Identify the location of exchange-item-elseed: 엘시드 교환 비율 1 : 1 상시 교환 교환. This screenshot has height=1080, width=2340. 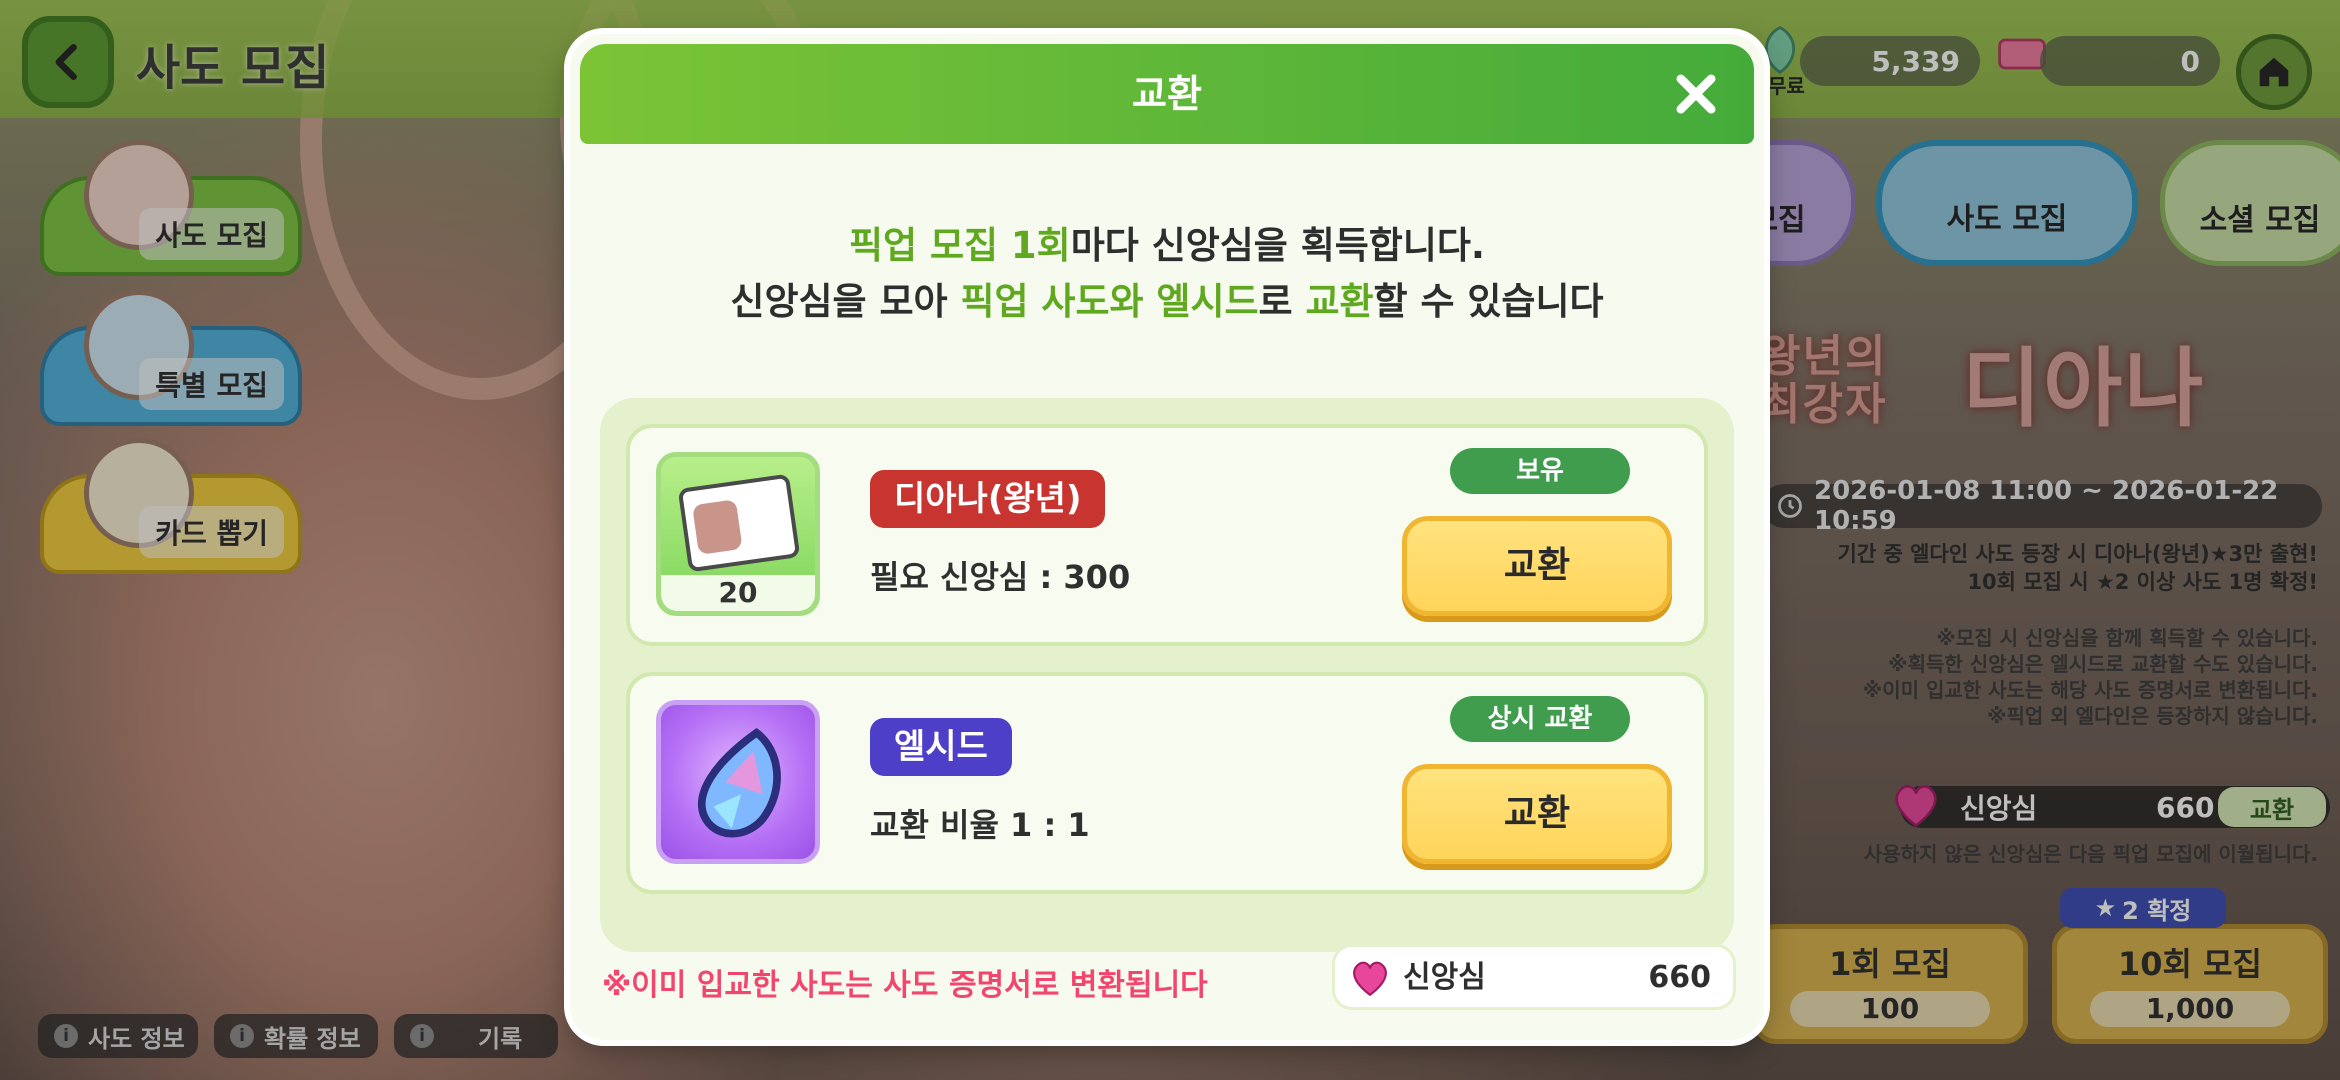
(1167, 783).